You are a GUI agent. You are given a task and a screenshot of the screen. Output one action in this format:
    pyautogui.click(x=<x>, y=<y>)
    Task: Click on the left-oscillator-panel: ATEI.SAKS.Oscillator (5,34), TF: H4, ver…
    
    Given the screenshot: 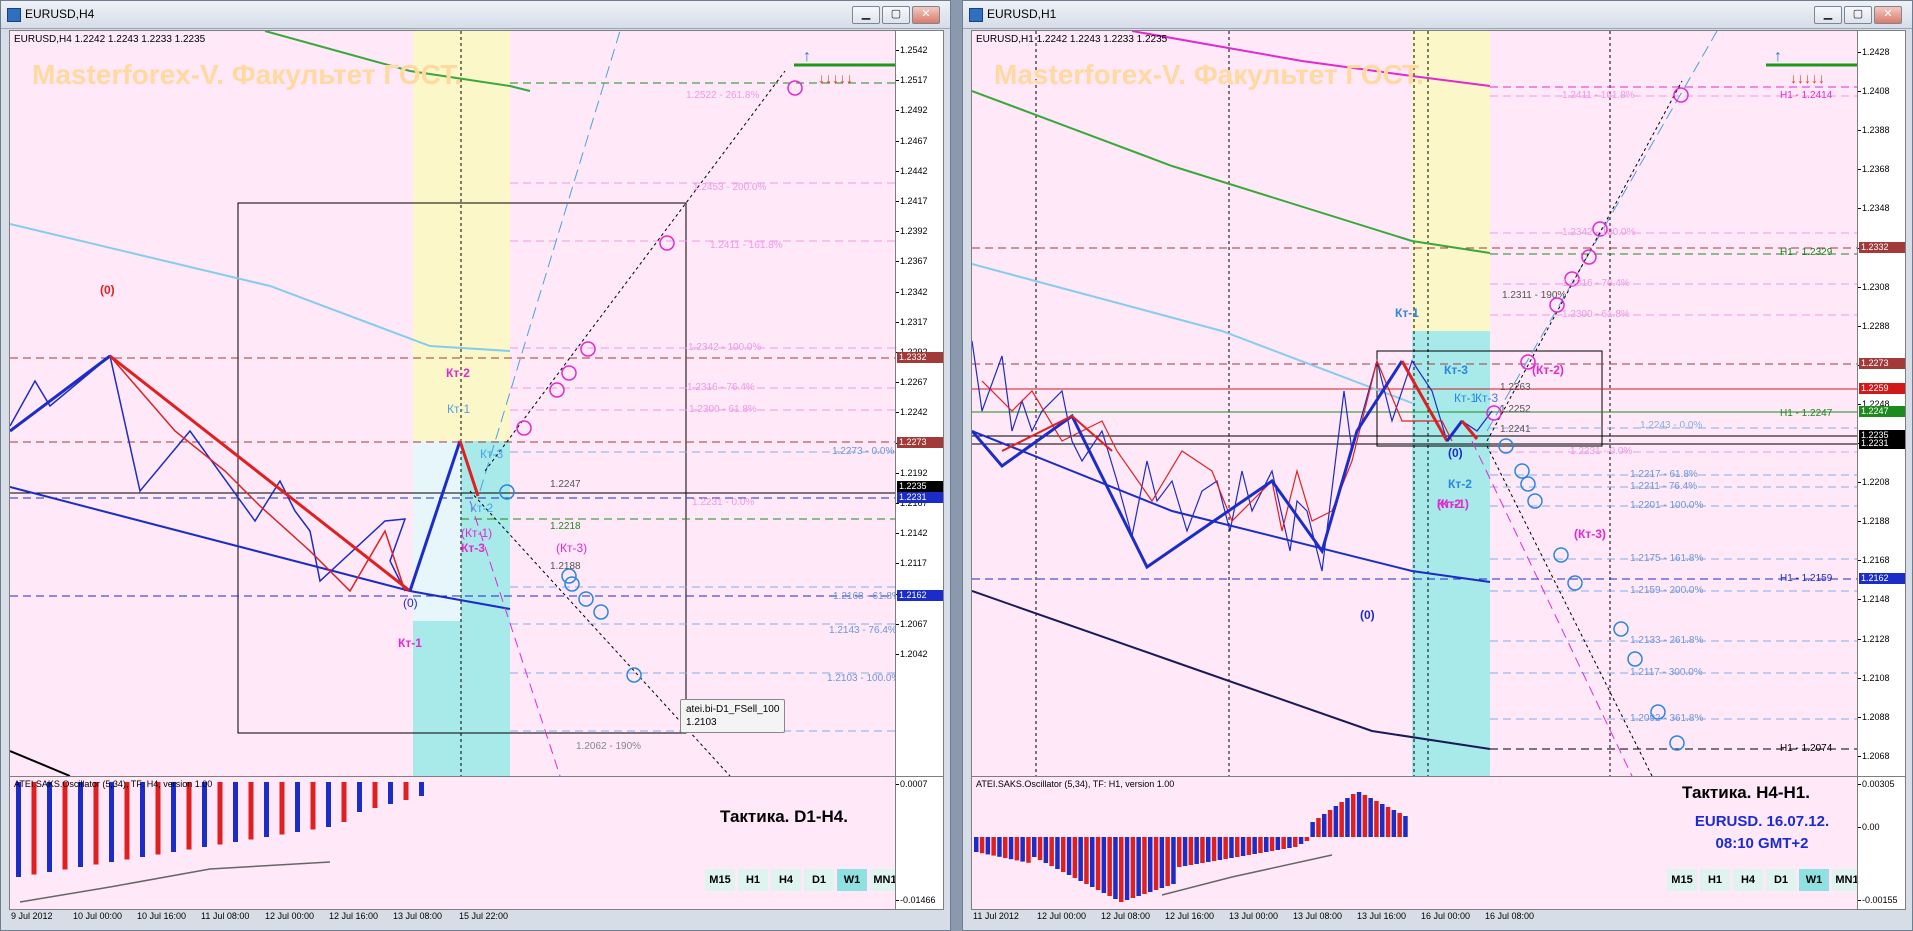 What is the action you would take?
    pyautogui.click(x=476, y=843)
    